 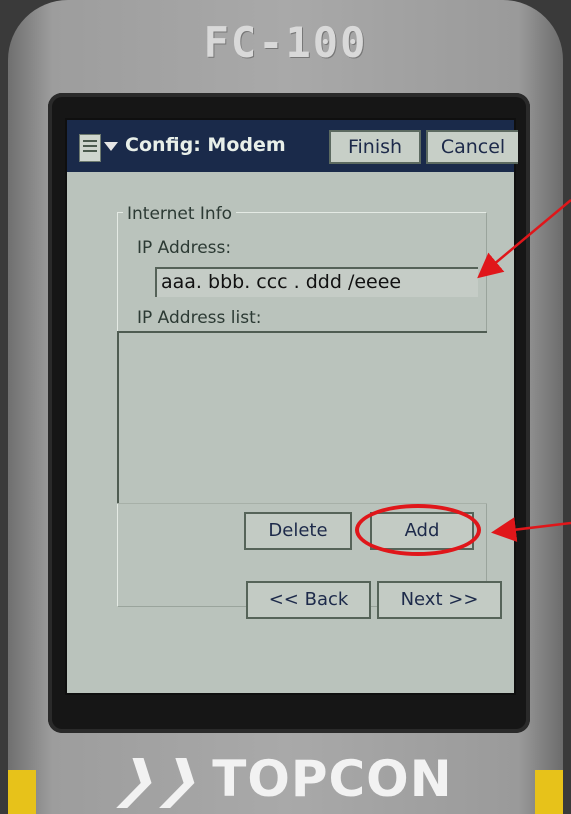 What do you see at coordinates (418, 530) in the screenshot?
I see `highlight-circle` at bounding box center [418, 530].